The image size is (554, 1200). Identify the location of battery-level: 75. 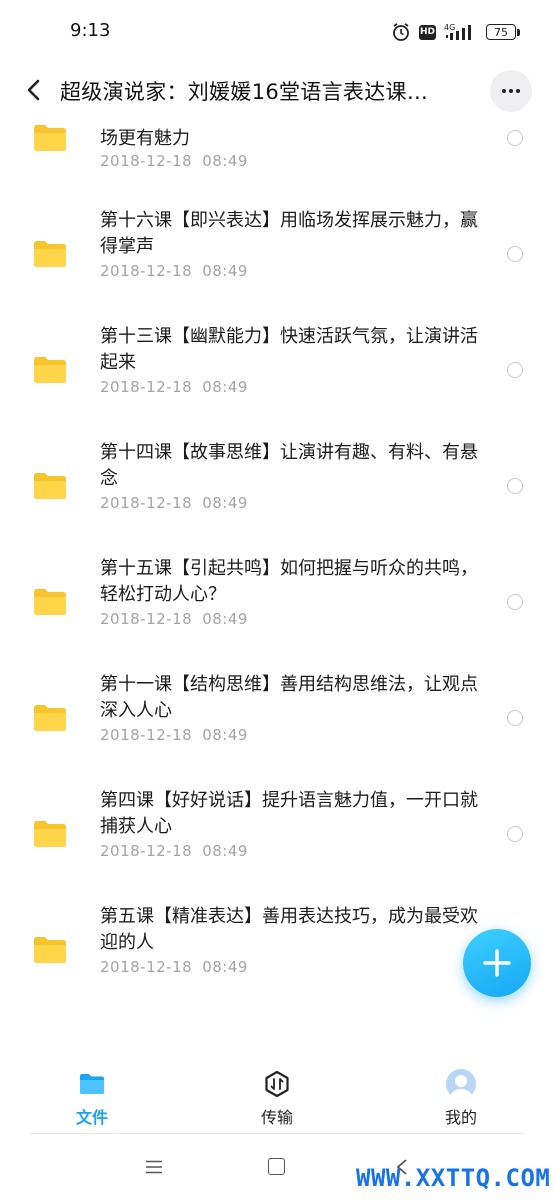
(501, 32).